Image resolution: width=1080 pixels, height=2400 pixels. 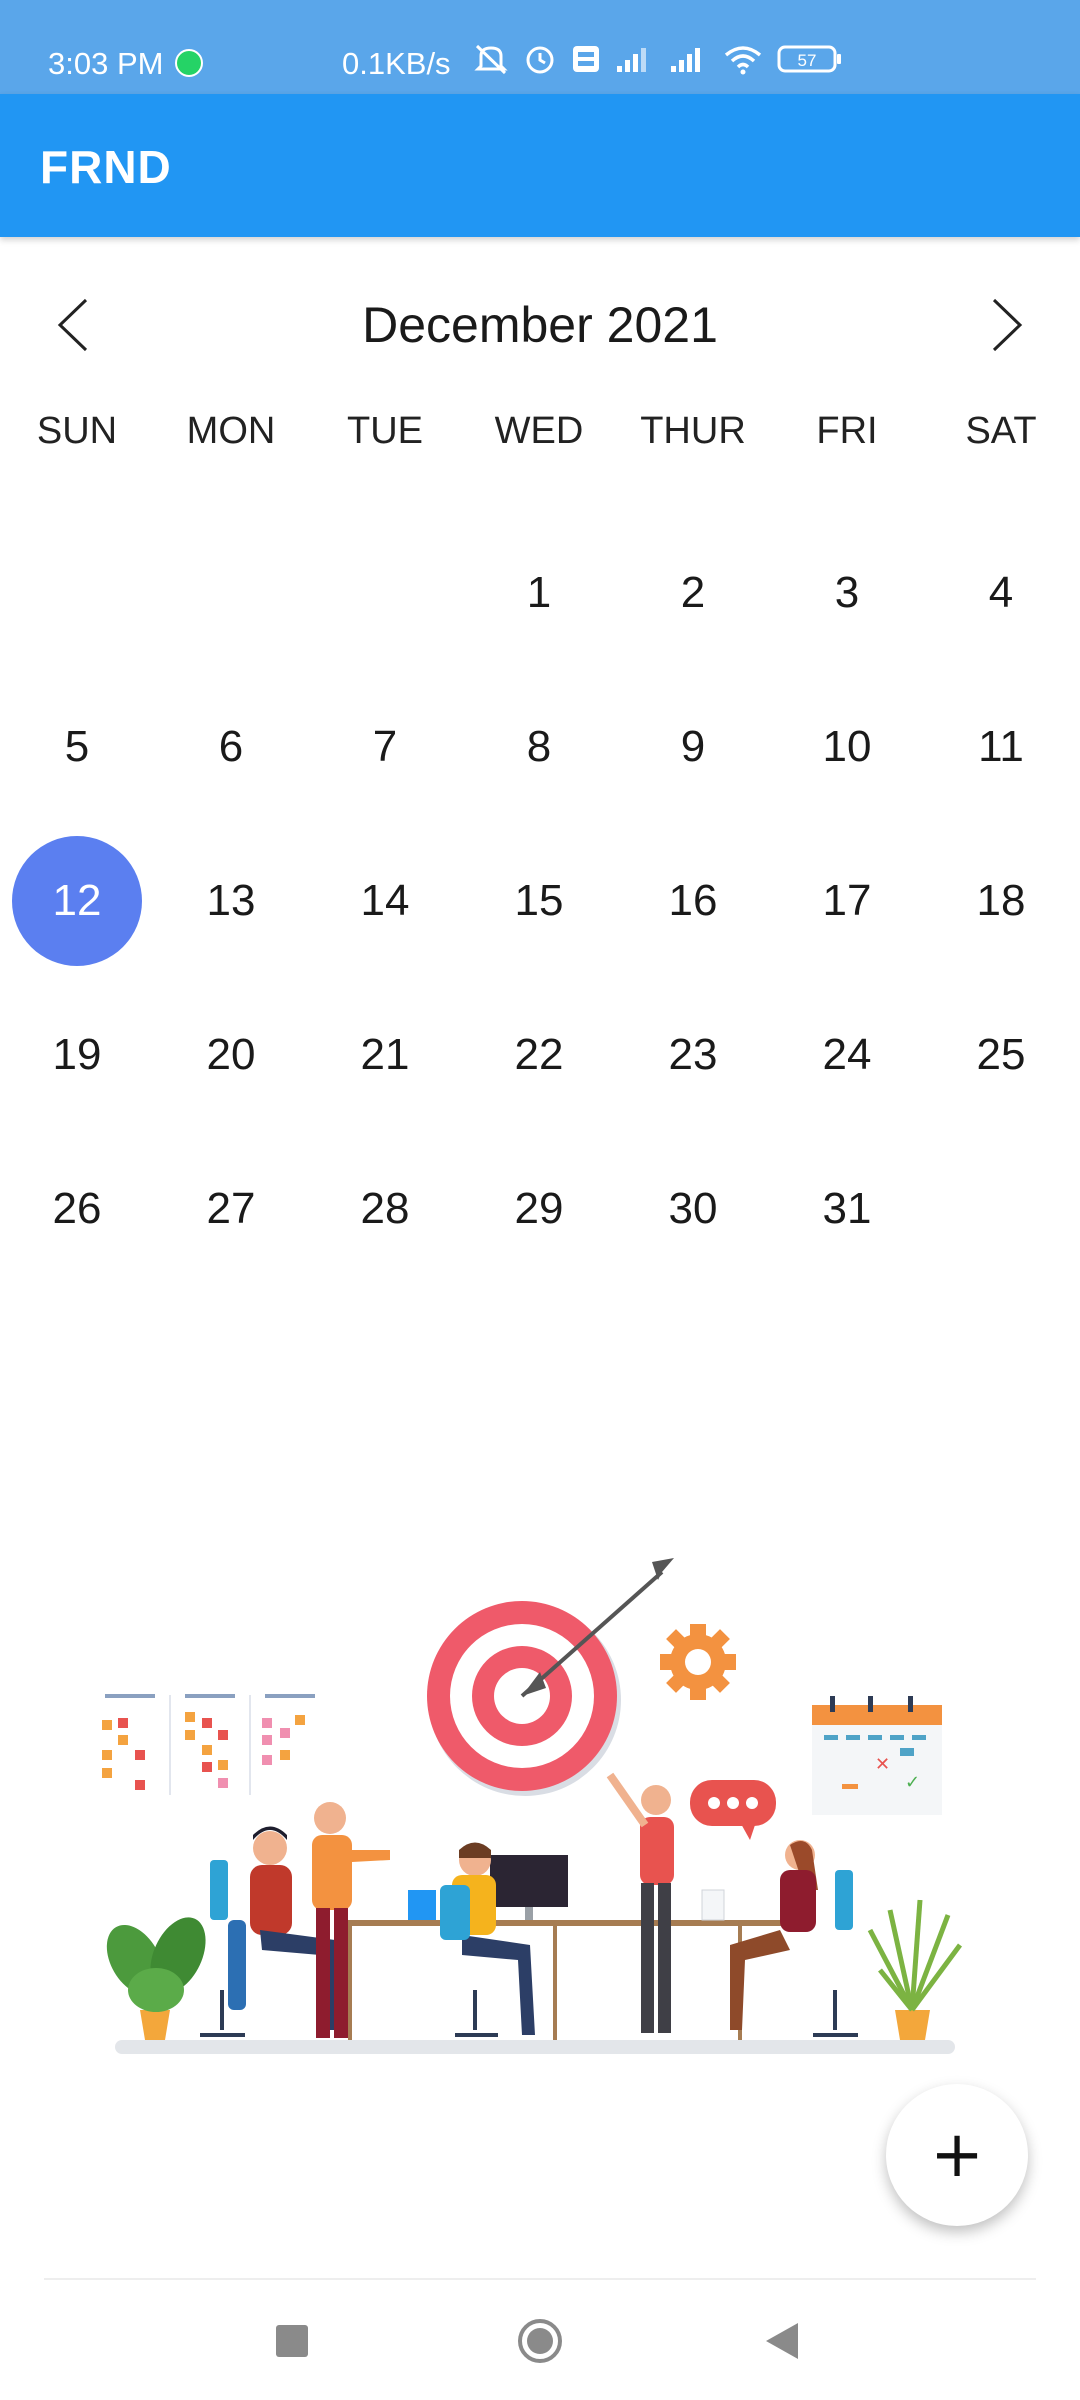 What do you see at coordinates (491, 59) in the screenshot?
I see `mute-icon` at bounding box center [491, 59].